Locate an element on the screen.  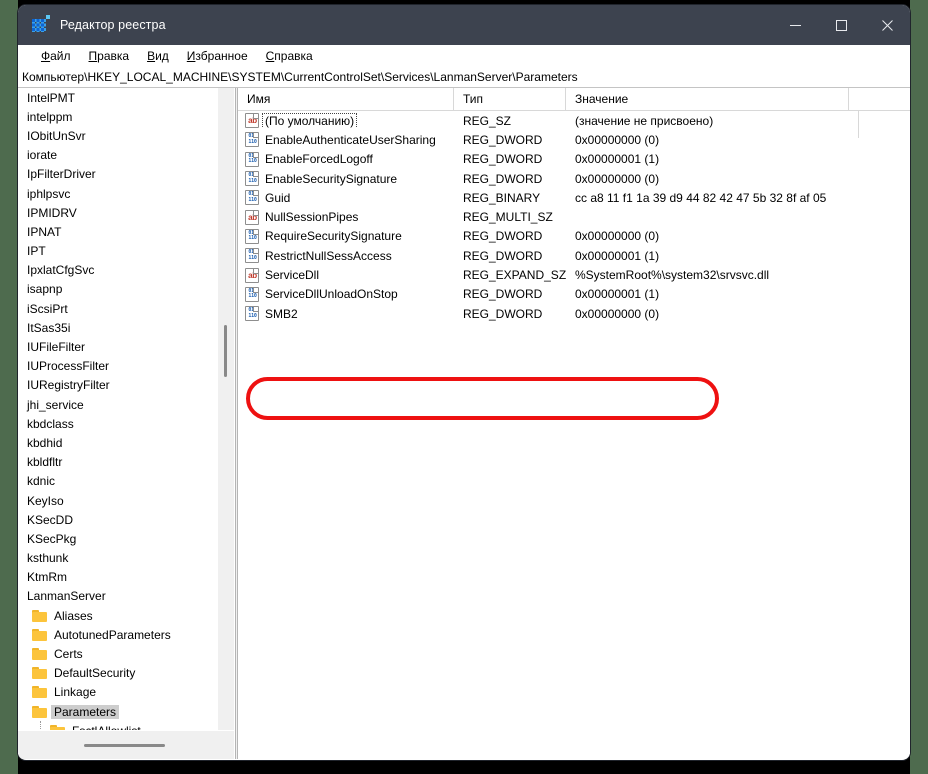
maximize-button is located at coordinates (841, 25).